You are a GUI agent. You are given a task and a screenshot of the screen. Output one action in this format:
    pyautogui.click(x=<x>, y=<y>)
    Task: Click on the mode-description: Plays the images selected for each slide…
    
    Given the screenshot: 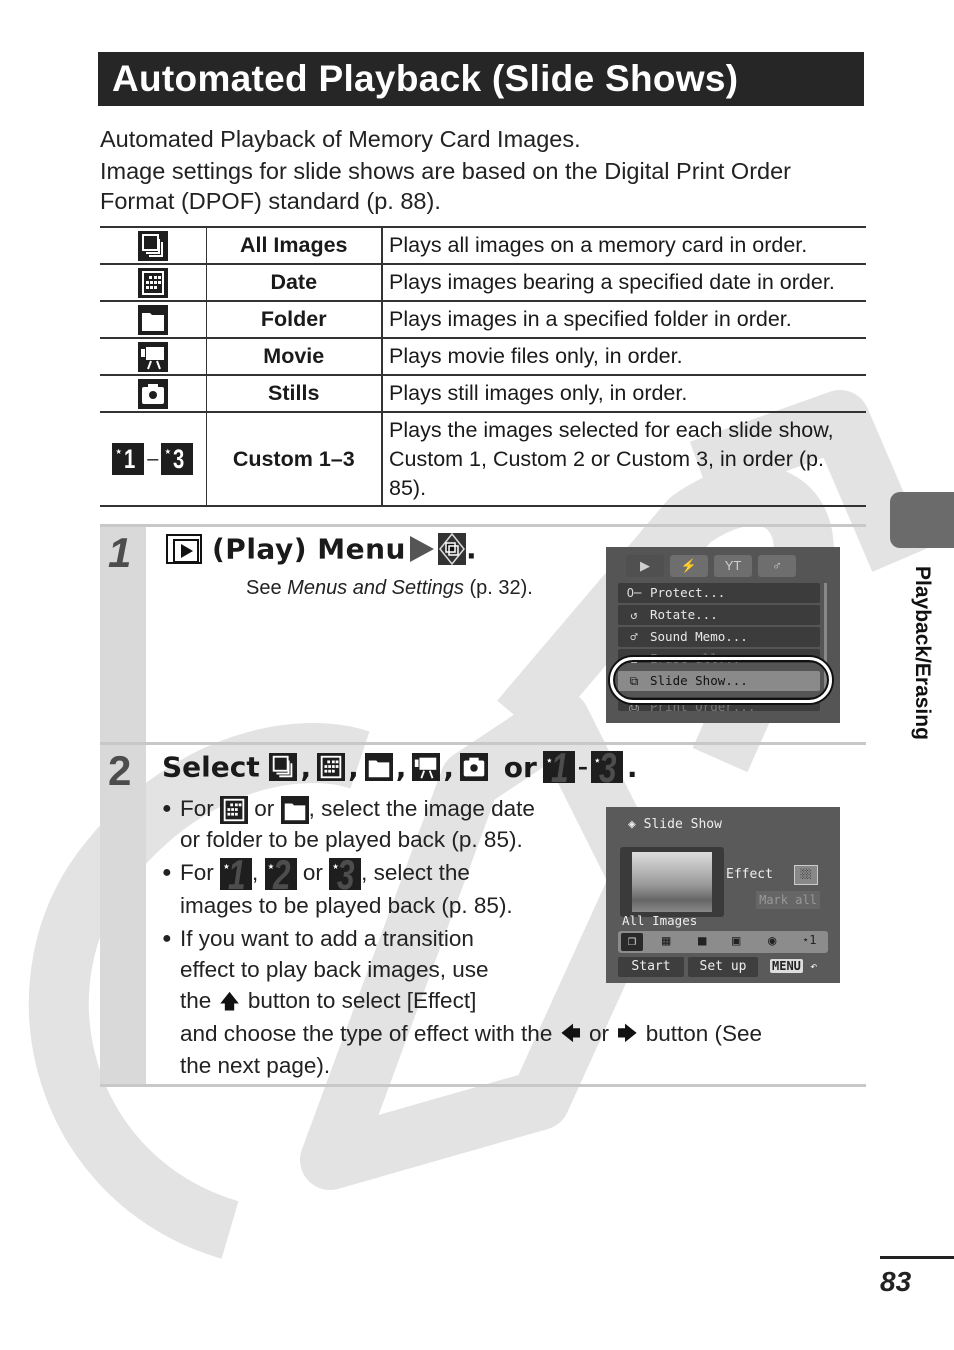 What is the action you would take?
    pyautogui.click(x=611, y=458)
    